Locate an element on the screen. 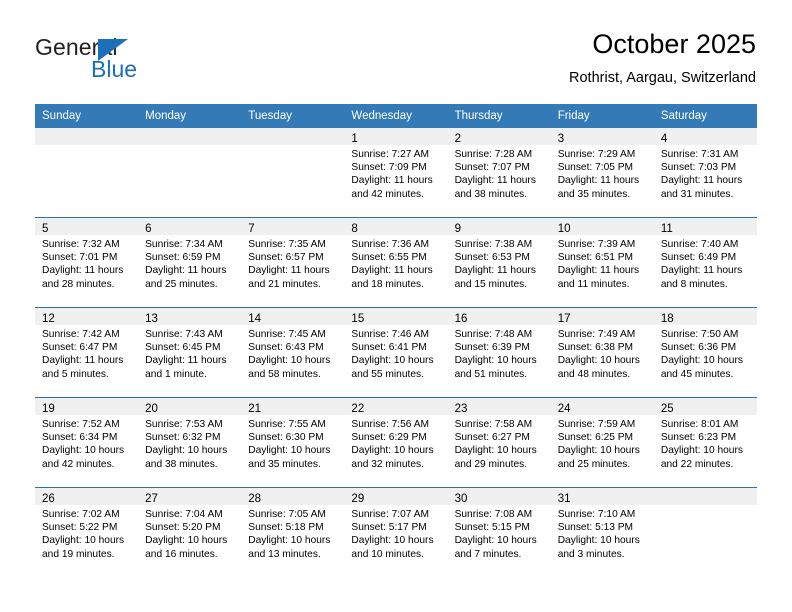 Image resolution: width=792 pixels, height=612 pixels. day-number: 27 is located at coordinates (151, 499).